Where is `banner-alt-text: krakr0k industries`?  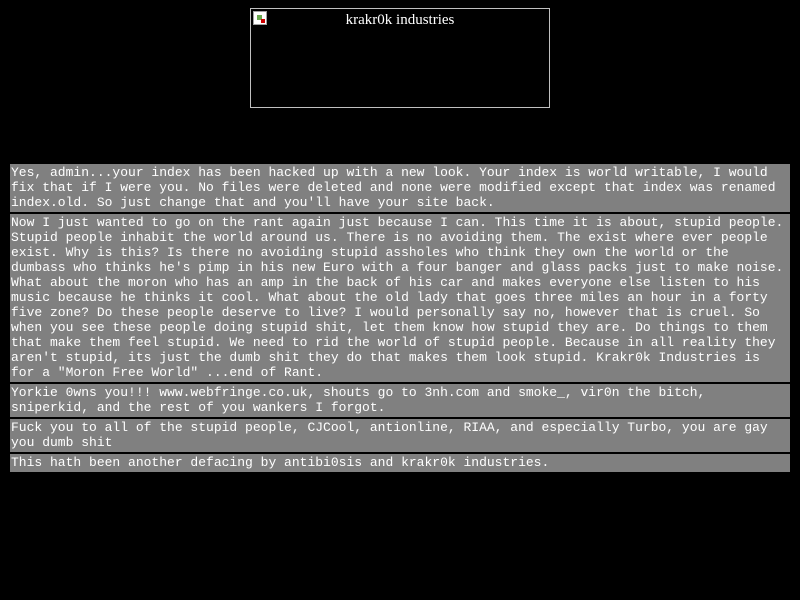 banner-alt-text: krakr0k industries is located at coordinates (400, 20).